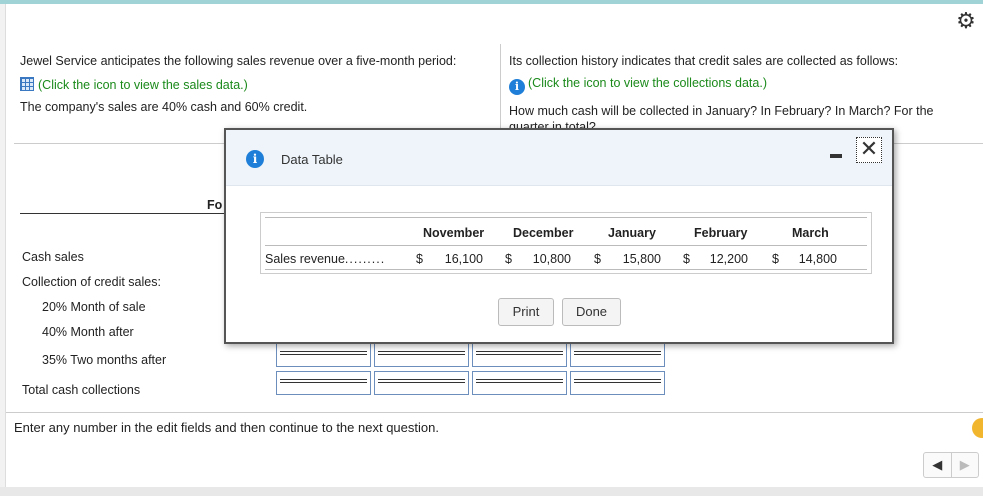  Describe the element at coordinates (323, 355) in the screenshot. I see `input-jan-two-months-after` at that location.